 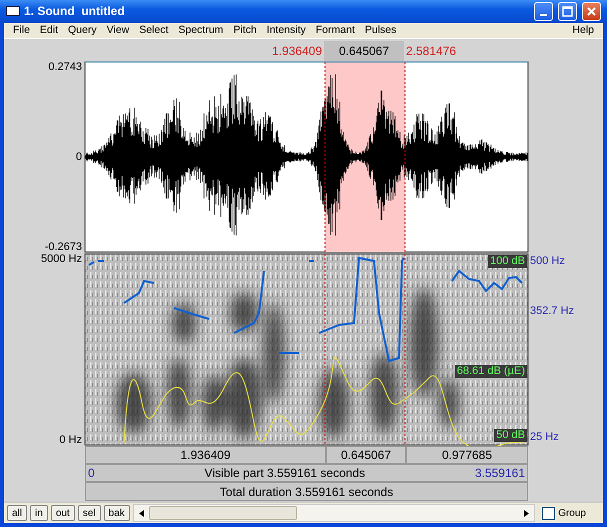 What do you see at coordinates (61, 259) in the screenshot?
I see `frequency-max-label: 5000 Hz` at bounding box center [61, 259].